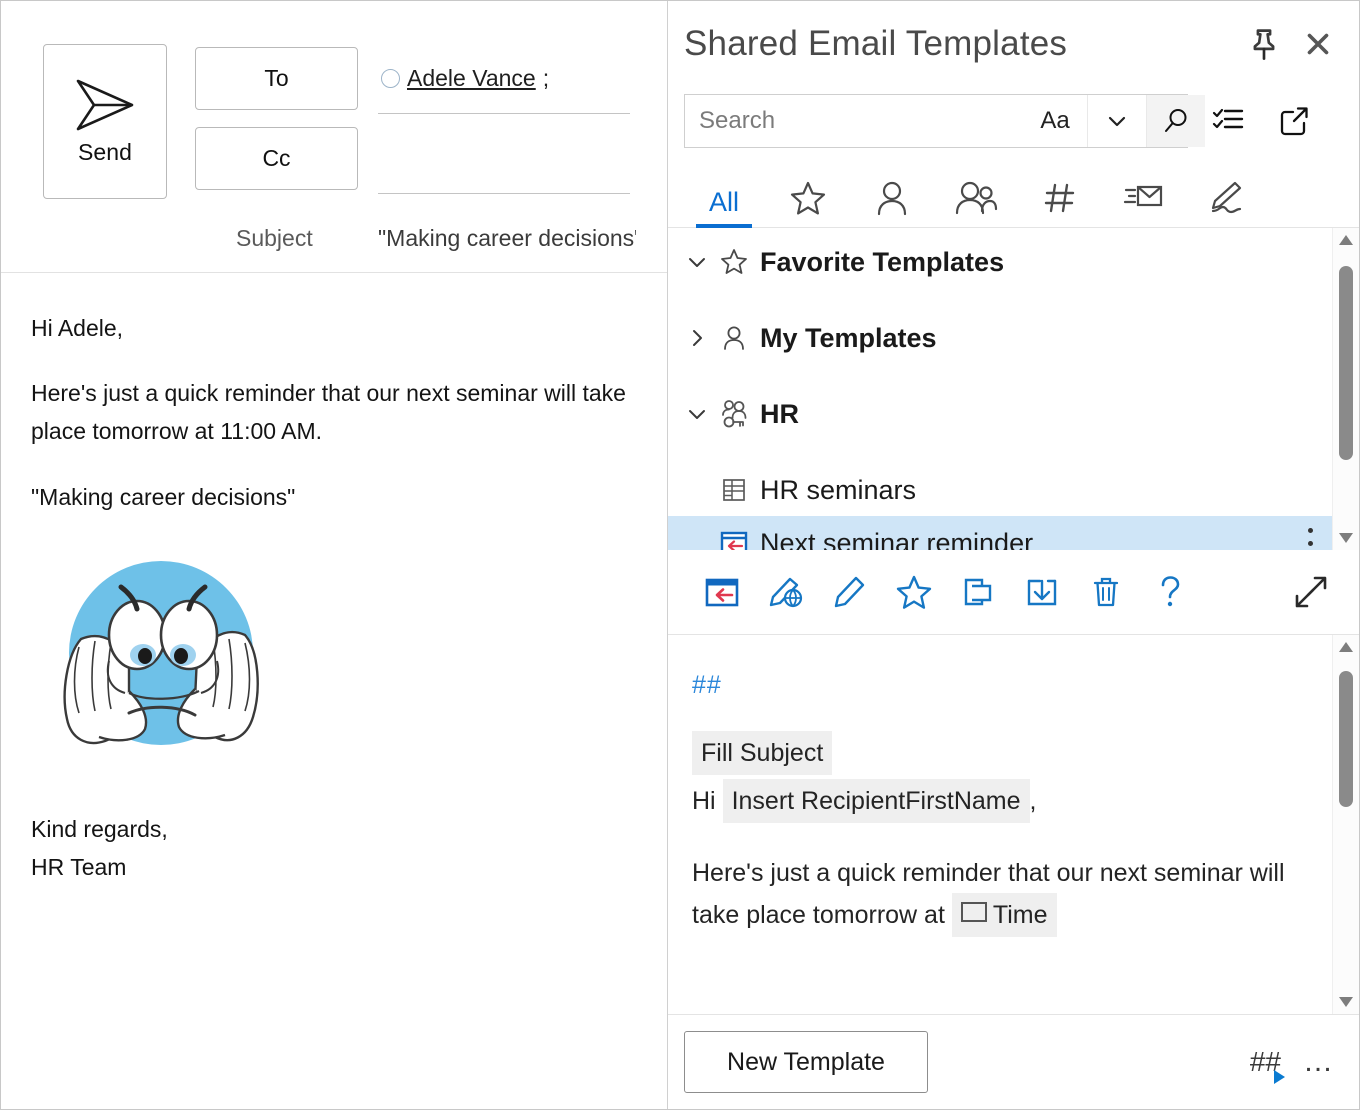  What do you see at coordinates (1013, 414) in the screenshot?
I see `tree-item-hr: HR` at bounding box center [1013, 414].